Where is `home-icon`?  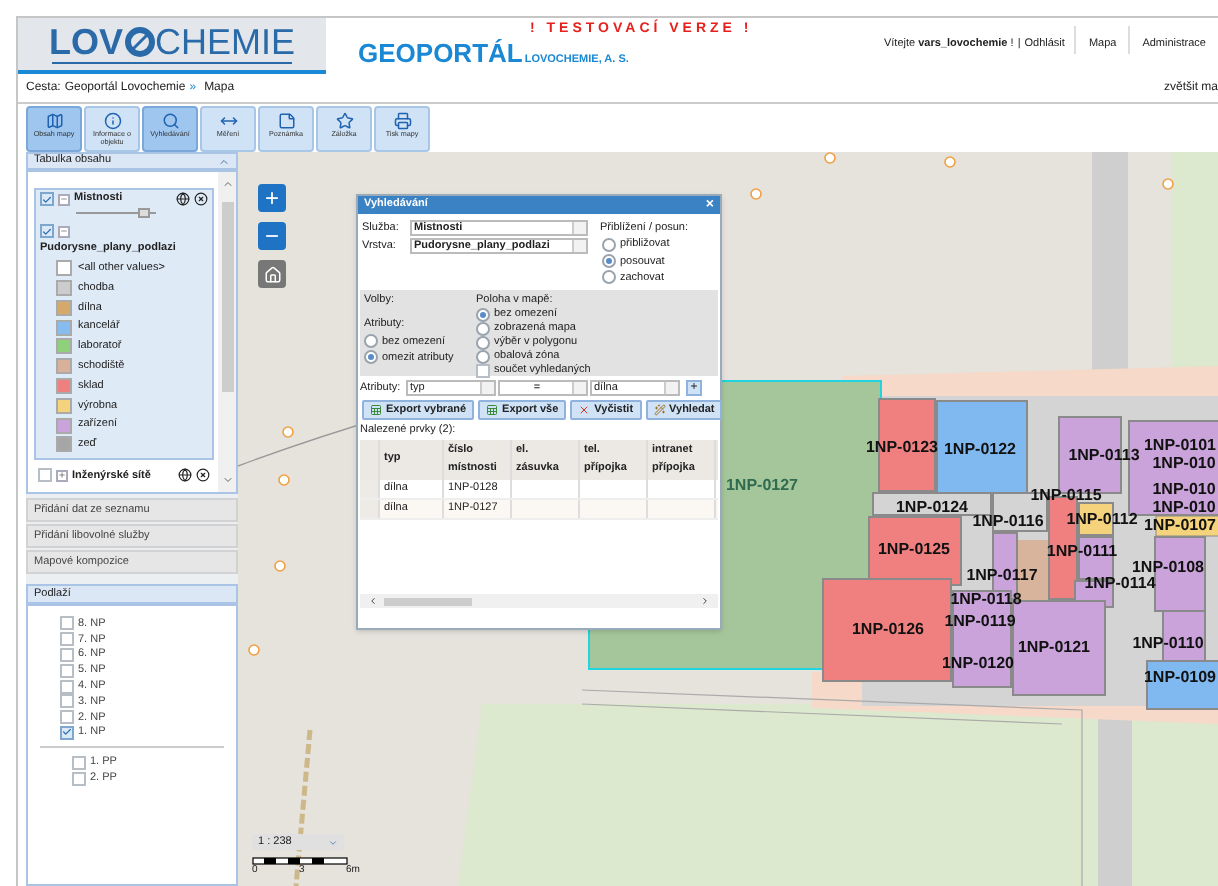 home-icon is located at coordinates (272, 274).